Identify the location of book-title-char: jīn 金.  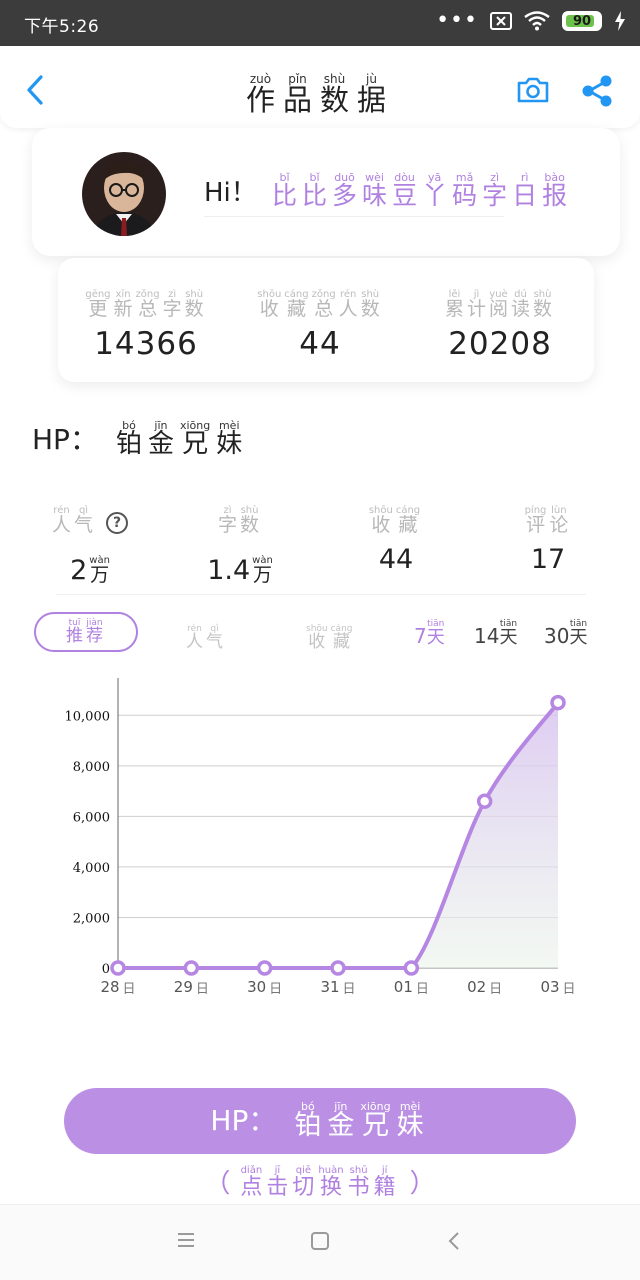
(161, 439).